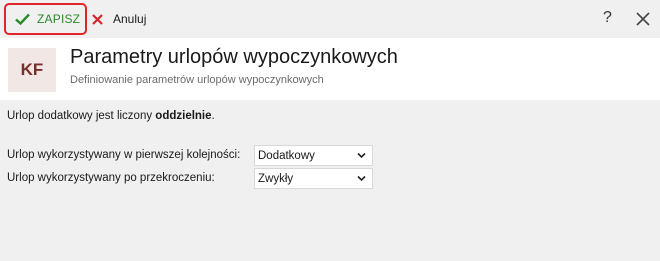 This screenshot has width=660, height=261. What do you see at coordinates (643, 19) in the screenshot?
I see `window-close-icon` at bounding box center [643, 19].